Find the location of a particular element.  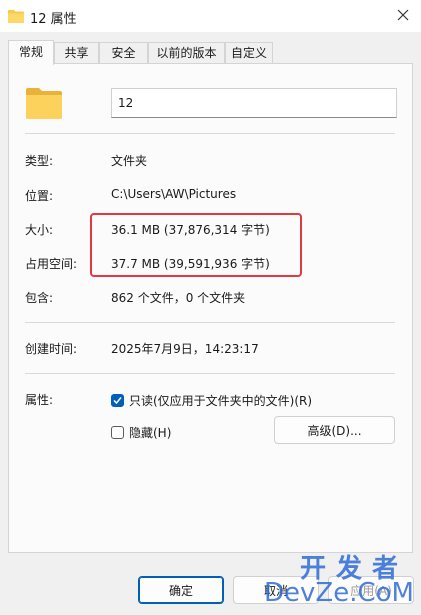

readonly-checkbox is located at coordinates (117, 400).